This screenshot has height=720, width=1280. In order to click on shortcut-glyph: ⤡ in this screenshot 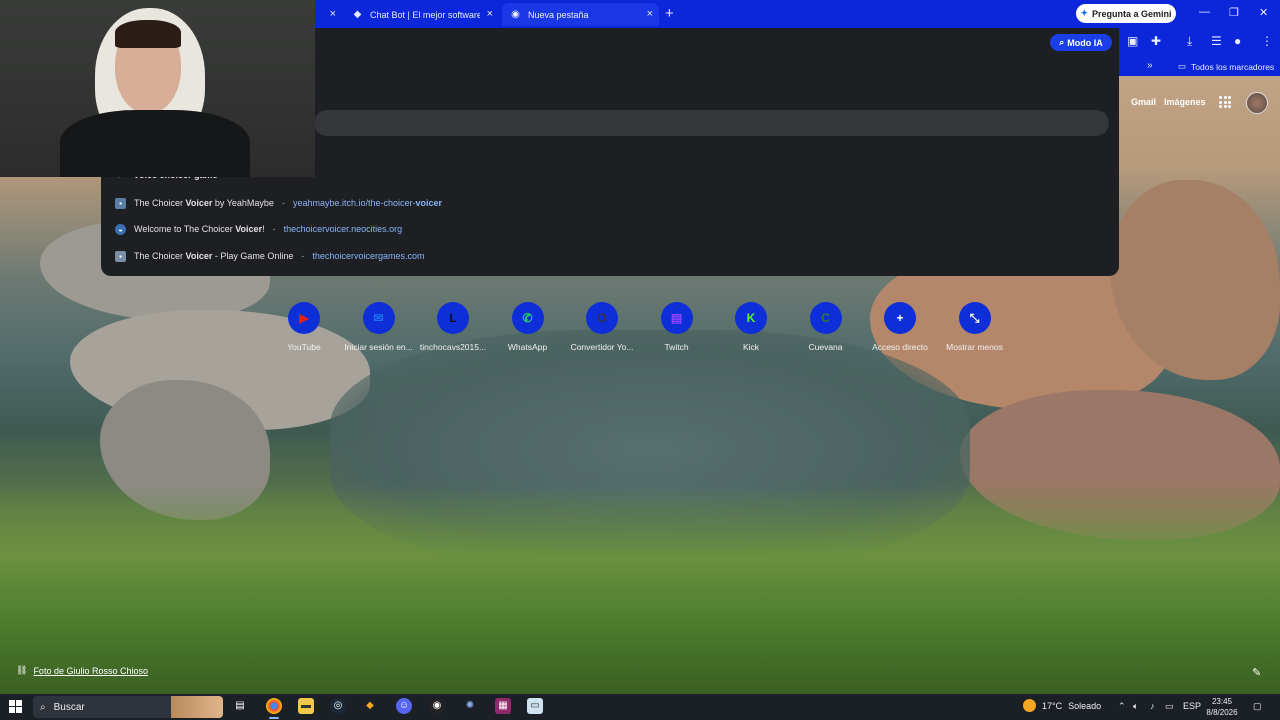, I will do `click(974, 317)`.